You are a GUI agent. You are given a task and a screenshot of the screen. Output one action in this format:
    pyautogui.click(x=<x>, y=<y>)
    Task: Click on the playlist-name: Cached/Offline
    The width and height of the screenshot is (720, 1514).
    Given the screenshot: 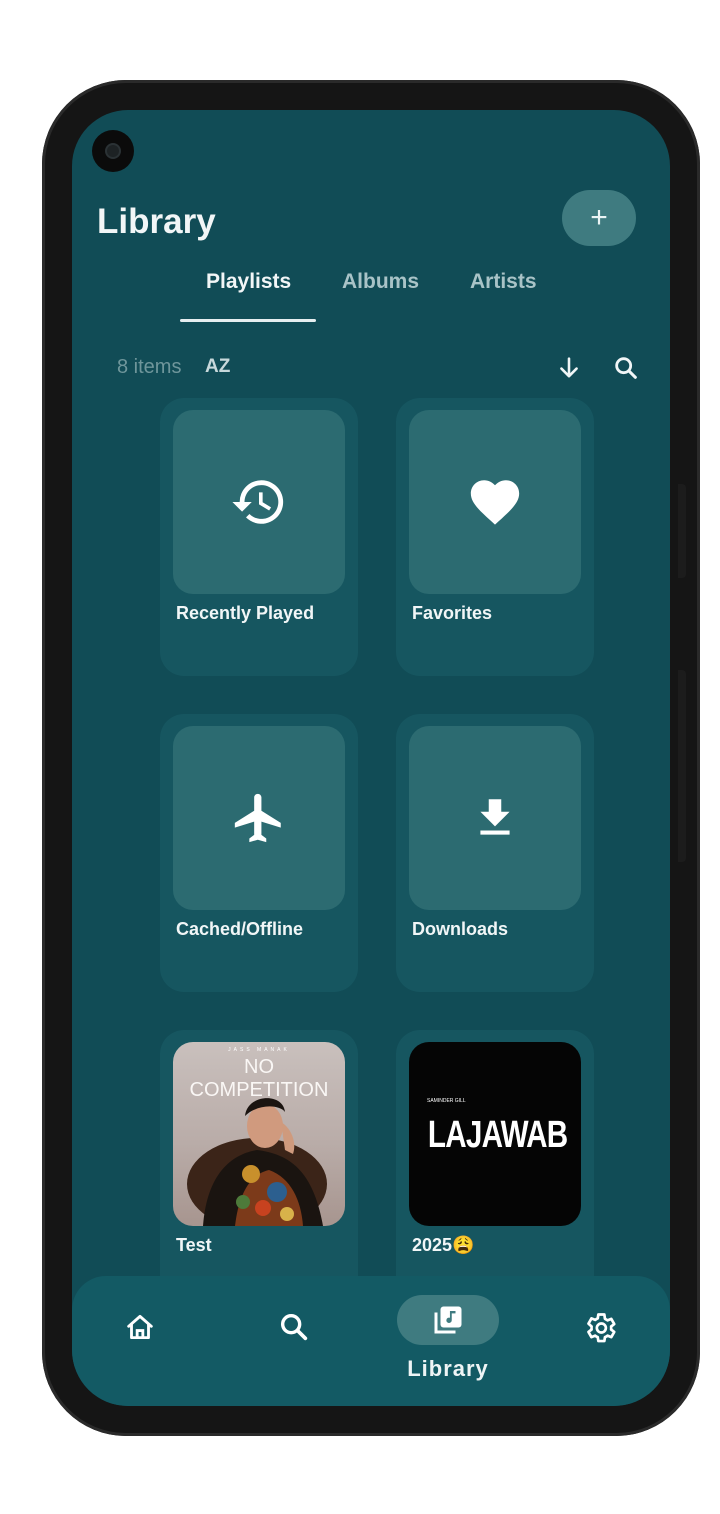 What is the action you would take?
    pyautogui.click(x=240, y=929)
    